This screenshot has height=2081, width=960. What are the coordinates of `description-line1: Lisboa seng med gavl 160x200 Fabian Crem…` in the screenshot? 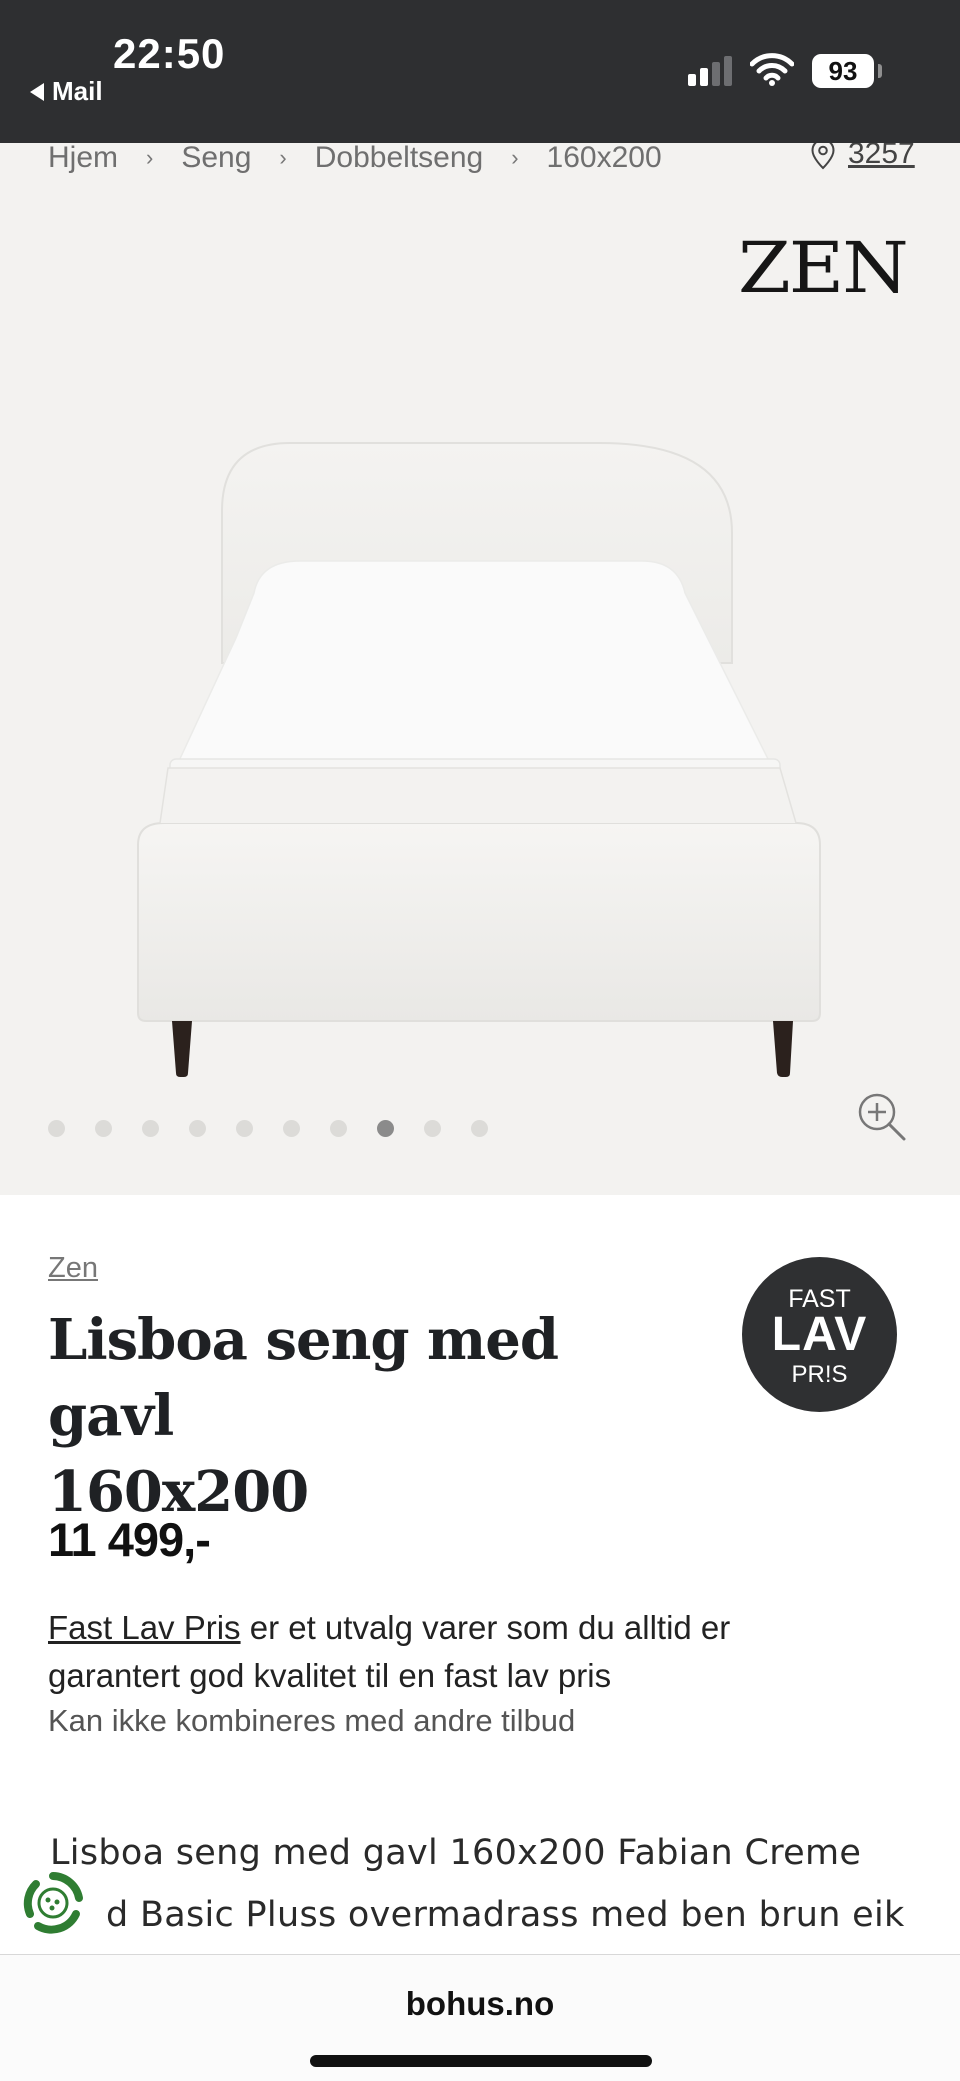 It's located at (456, 1853).